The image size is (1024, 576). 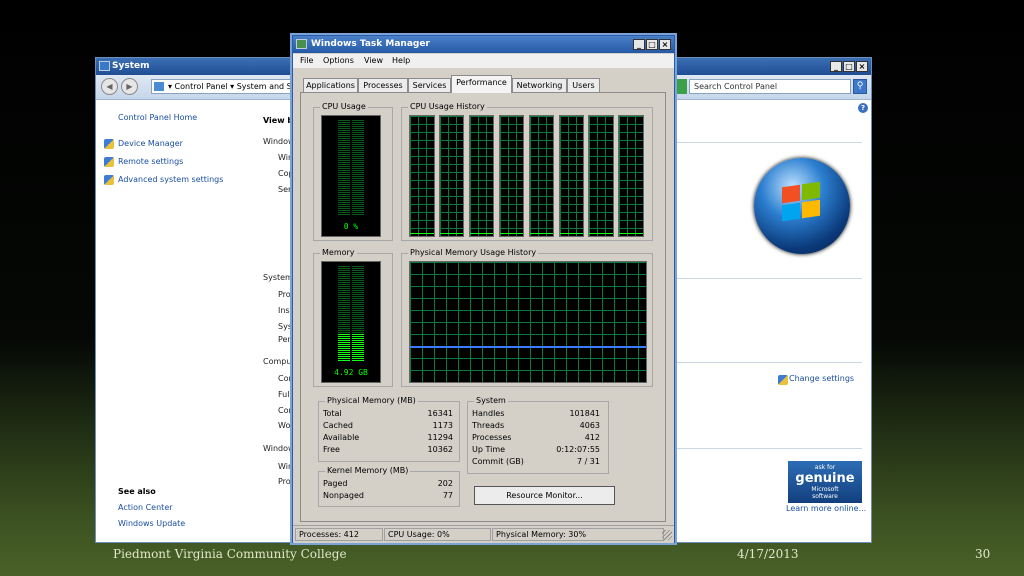 I want to click on tab-processes: Processes, so click(x=383, y=85).